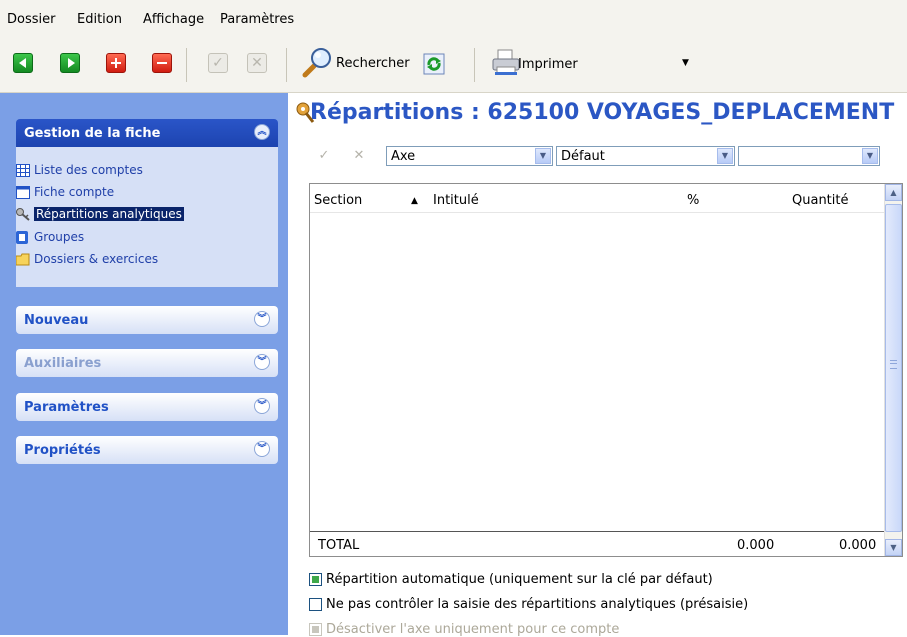 This screenshot has width=907, height=637. I want to click on sidebar-item-label: Dossiers & exercices, so click(96, 259).